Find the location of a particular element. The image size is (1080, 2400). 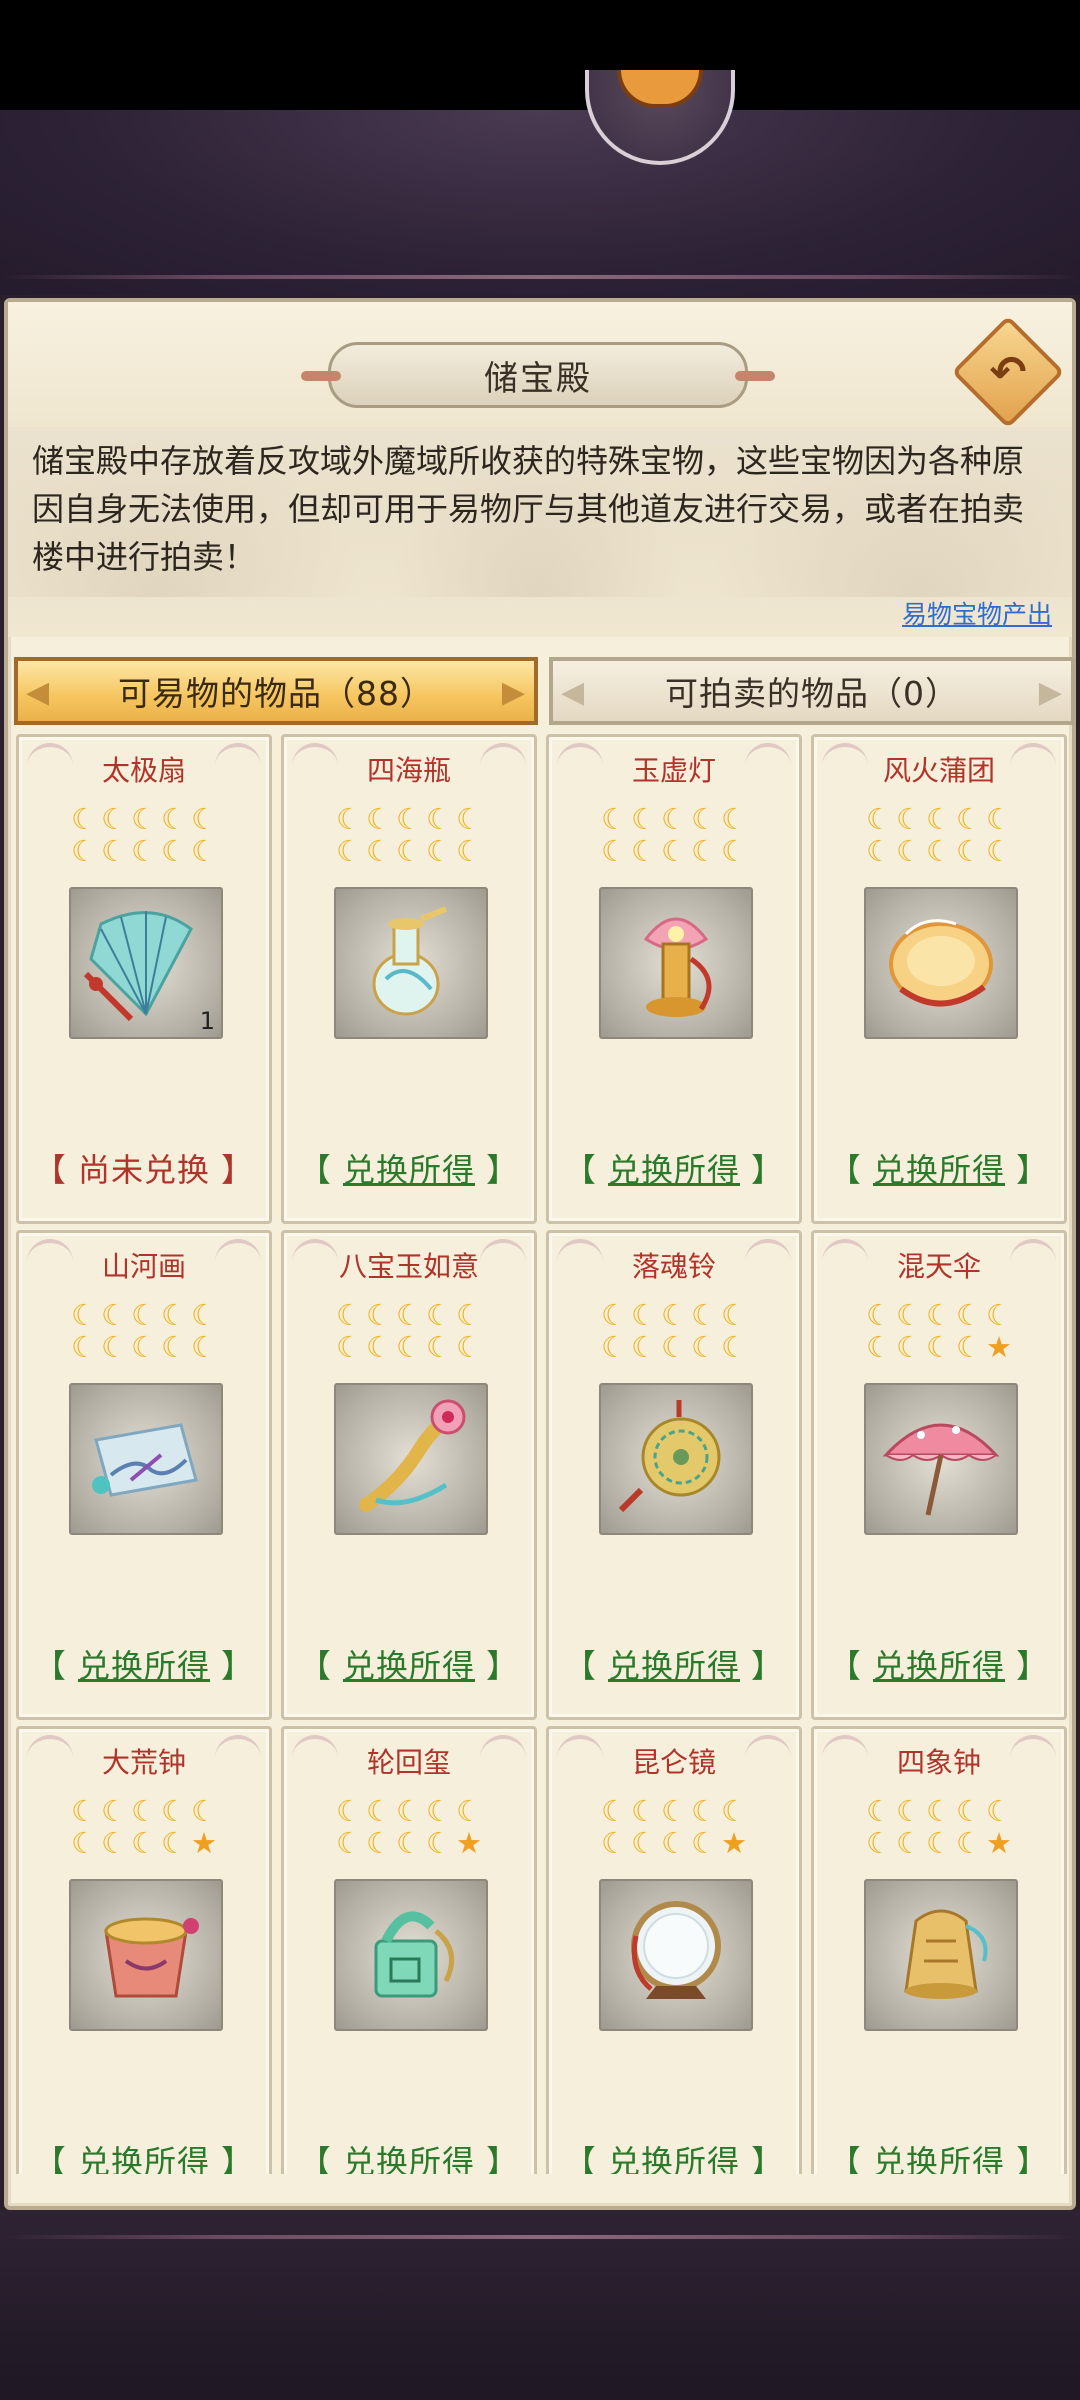

item-card: 玉虚灯 ☾ ☾ ☾ ☾ ☾ ☾ ☾ ☾ ☾ ☾ 【 兑换所得 】 is located at coordinates (674, 979).